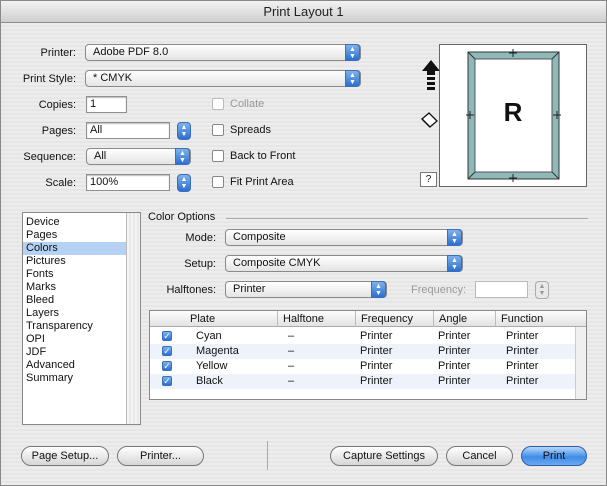  Describe the element at coordinates (75, 235) in the screenshot. I see `sidebar-item-pages: Pages` at that location.